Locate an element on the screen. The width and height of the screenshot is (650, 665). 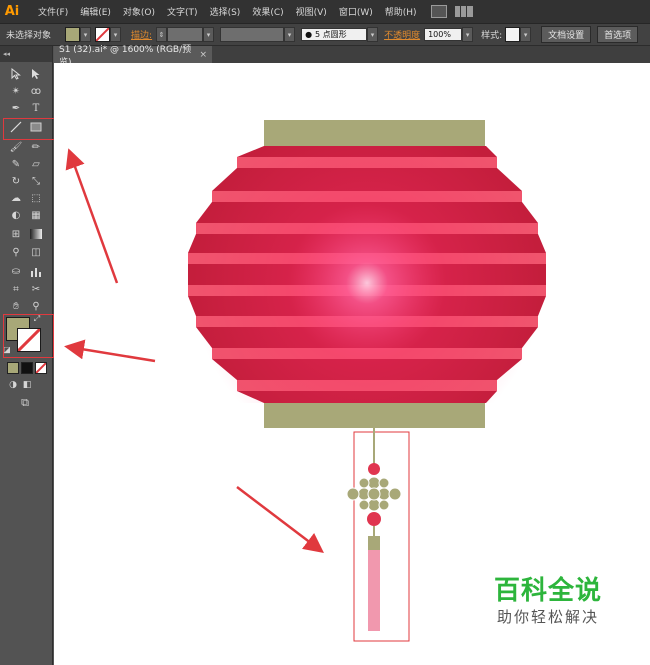
close-tab-icon: × is located at coordinates (203, 55).